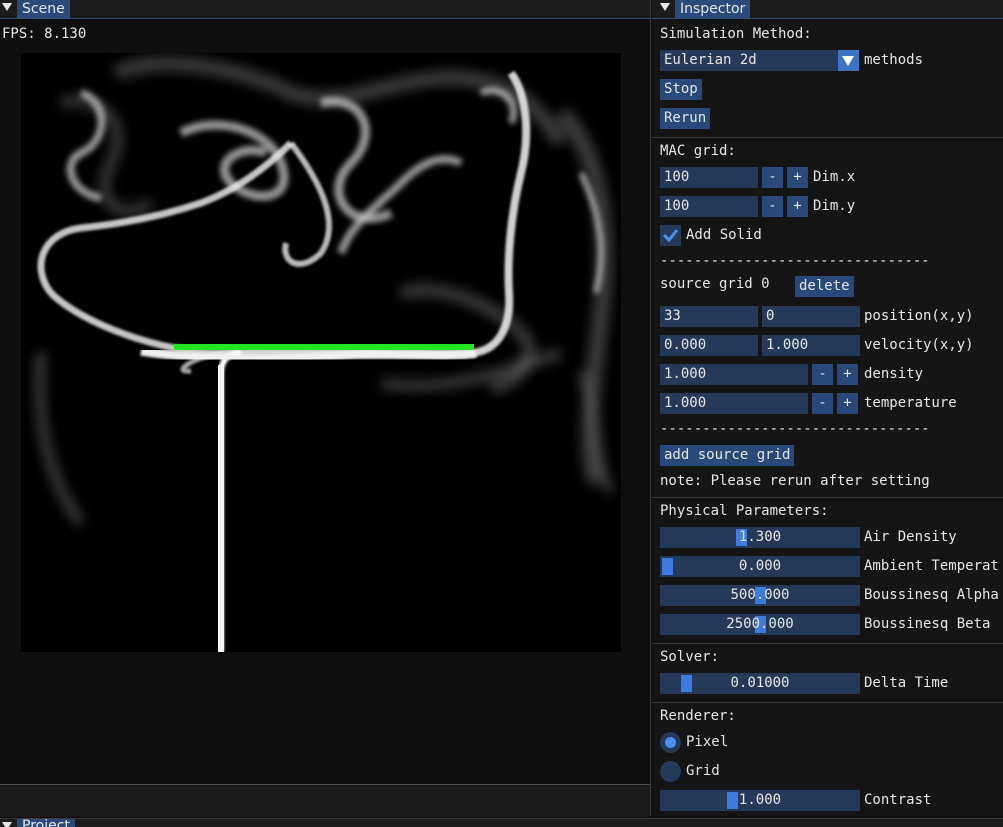  I want to click on pixel-label: Pixel, so click(707, 742).